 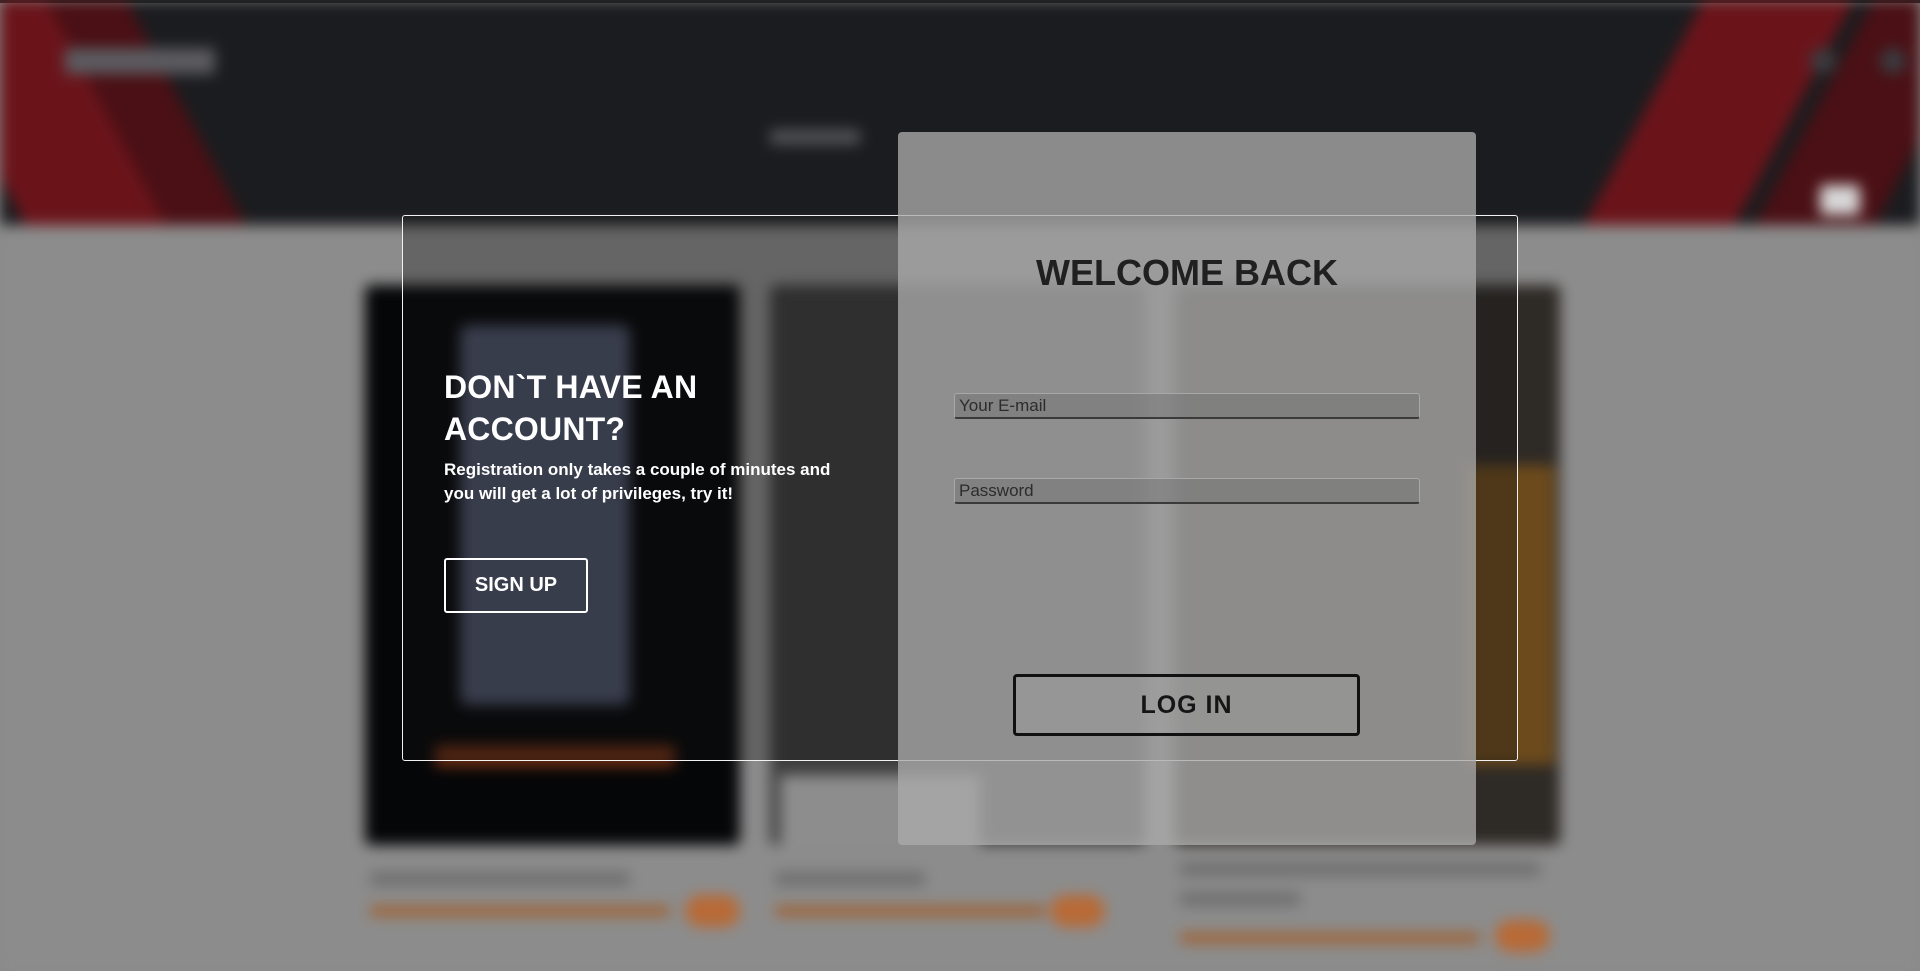 I want to click on site-logo, so click(x=140, y=61).